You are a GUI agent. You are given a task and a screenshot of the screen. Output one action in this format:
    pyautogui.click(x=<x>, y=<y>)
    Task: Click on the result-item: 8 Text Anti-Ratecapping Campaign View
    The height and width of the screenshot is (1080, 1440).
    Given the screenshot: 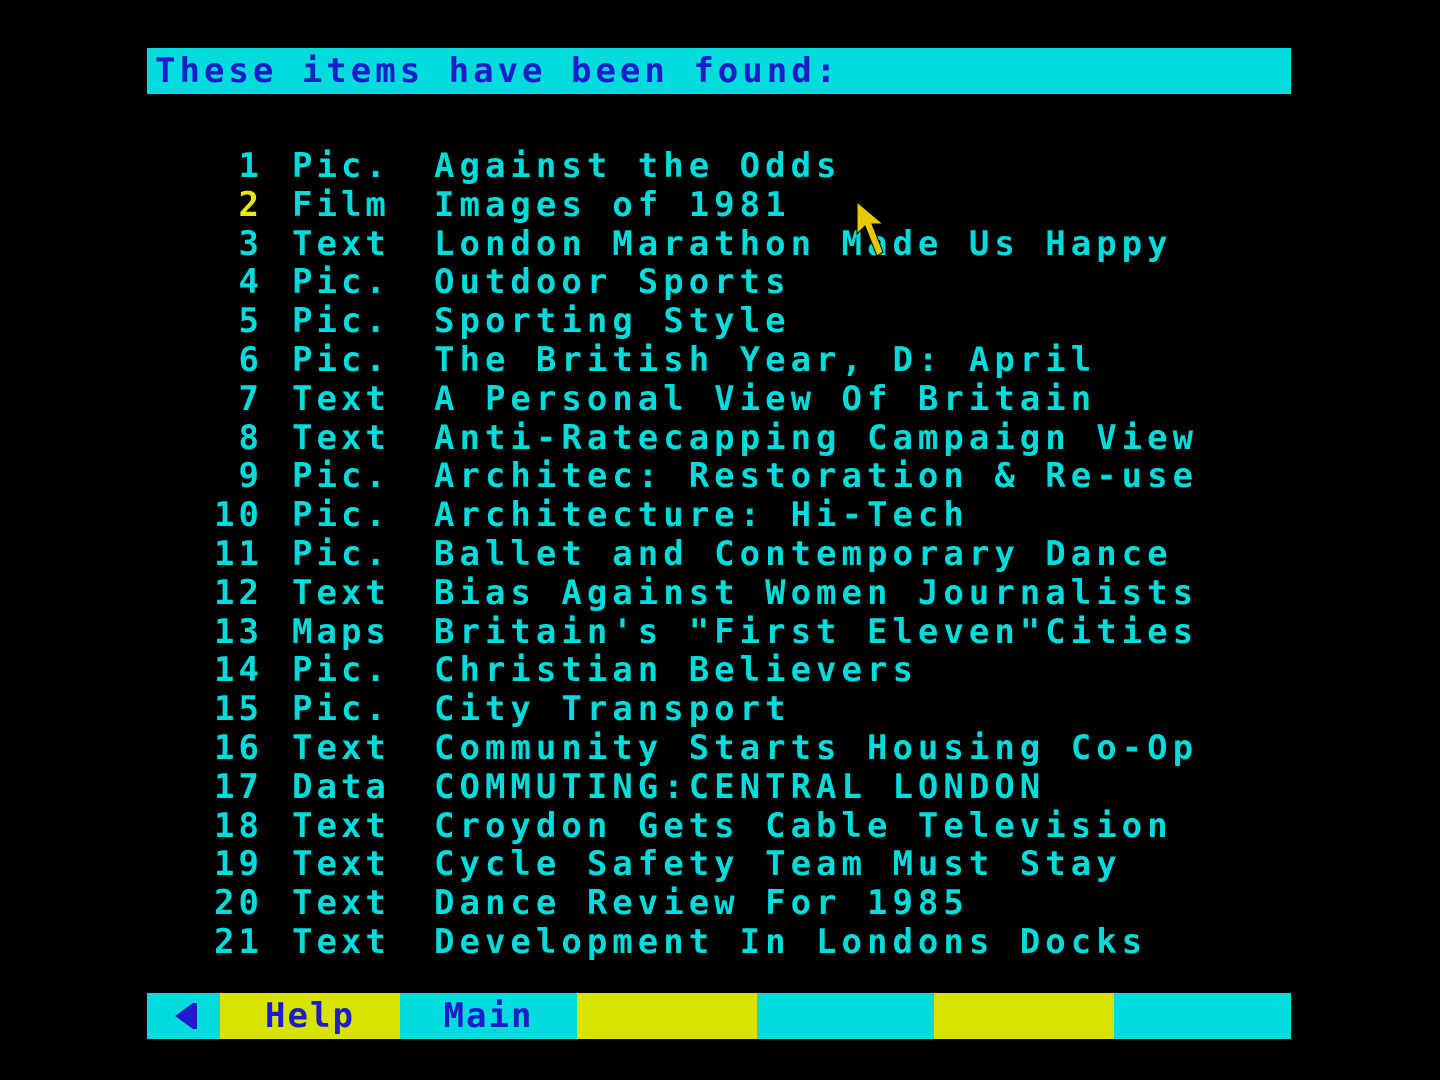 What is the action you would take?
    pyautogui.click(x=720, y=437)
    